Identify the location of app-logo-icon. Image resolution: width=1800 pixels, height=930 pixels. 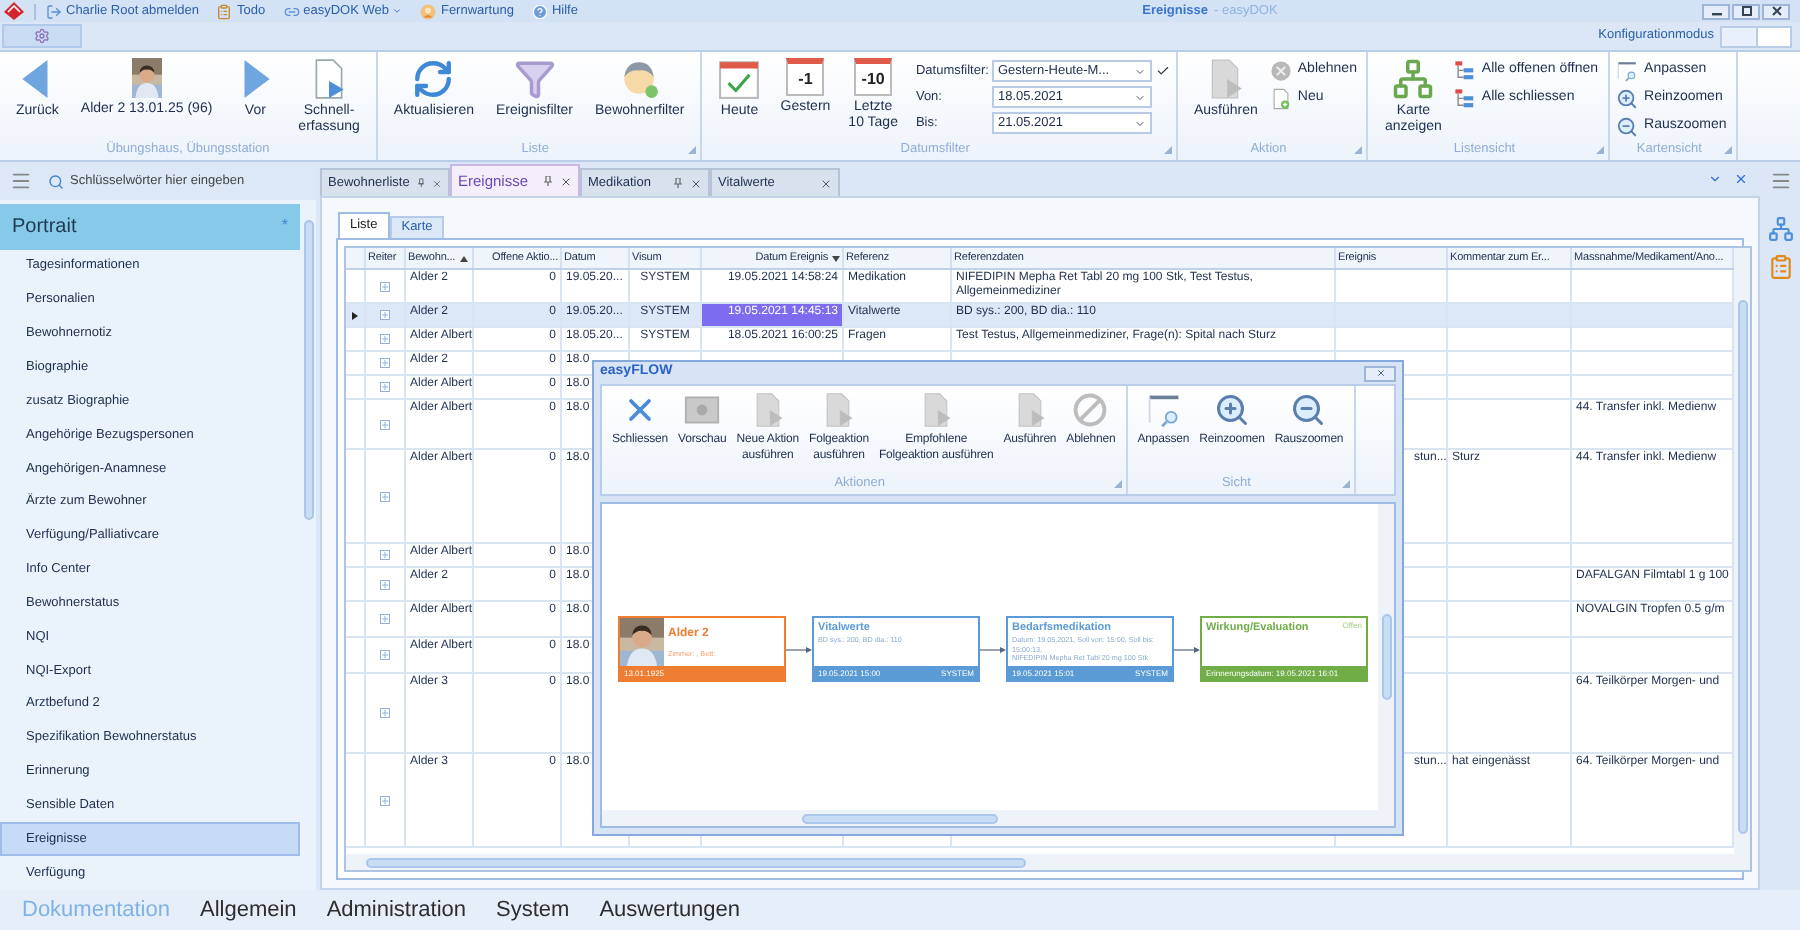
(14, 11).